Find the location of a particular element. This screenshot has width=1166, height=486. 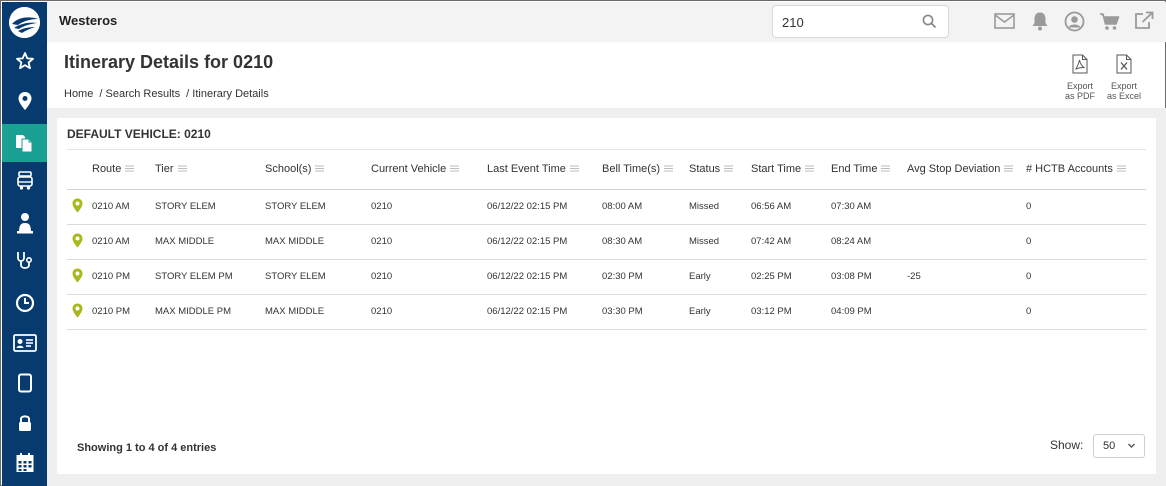

search-input is located at coordinates (847, 22).